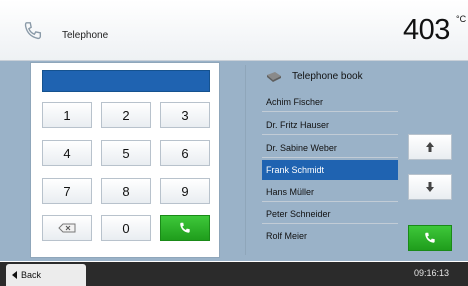  I want to click on number-display, so click(126, 81).